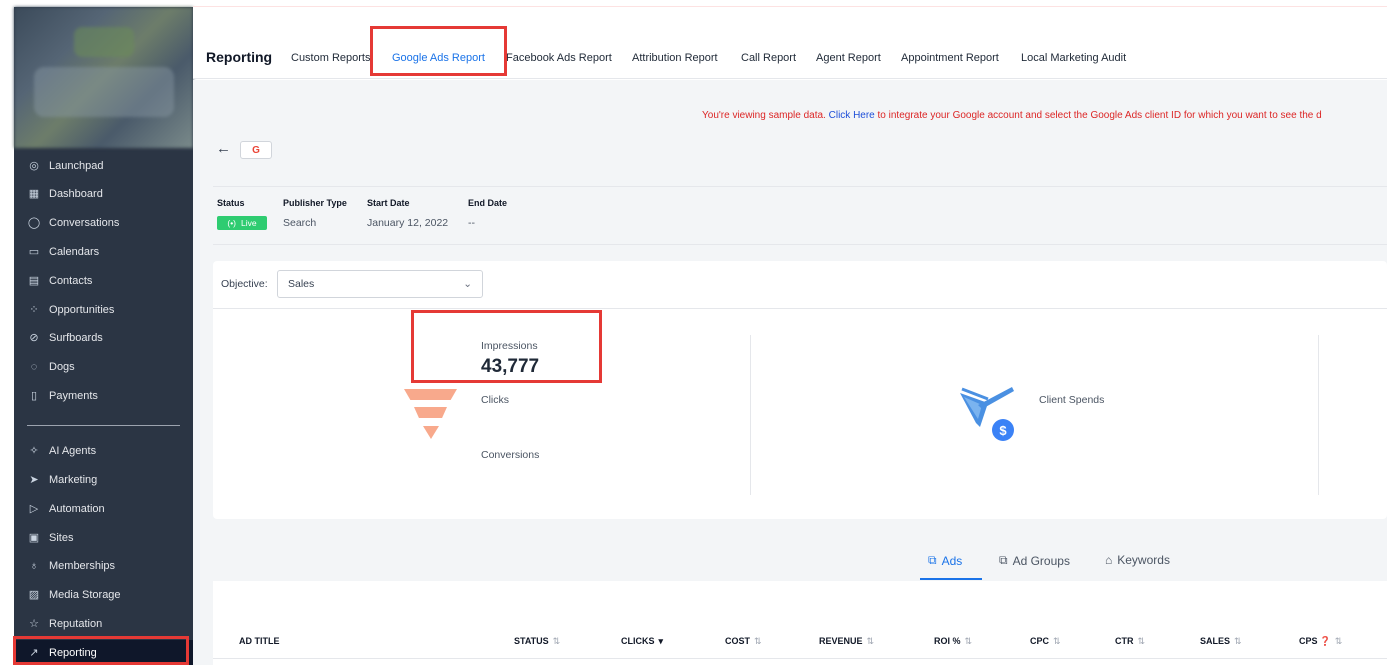  I want to click on sites-icon: ▣, so click(34, 538).